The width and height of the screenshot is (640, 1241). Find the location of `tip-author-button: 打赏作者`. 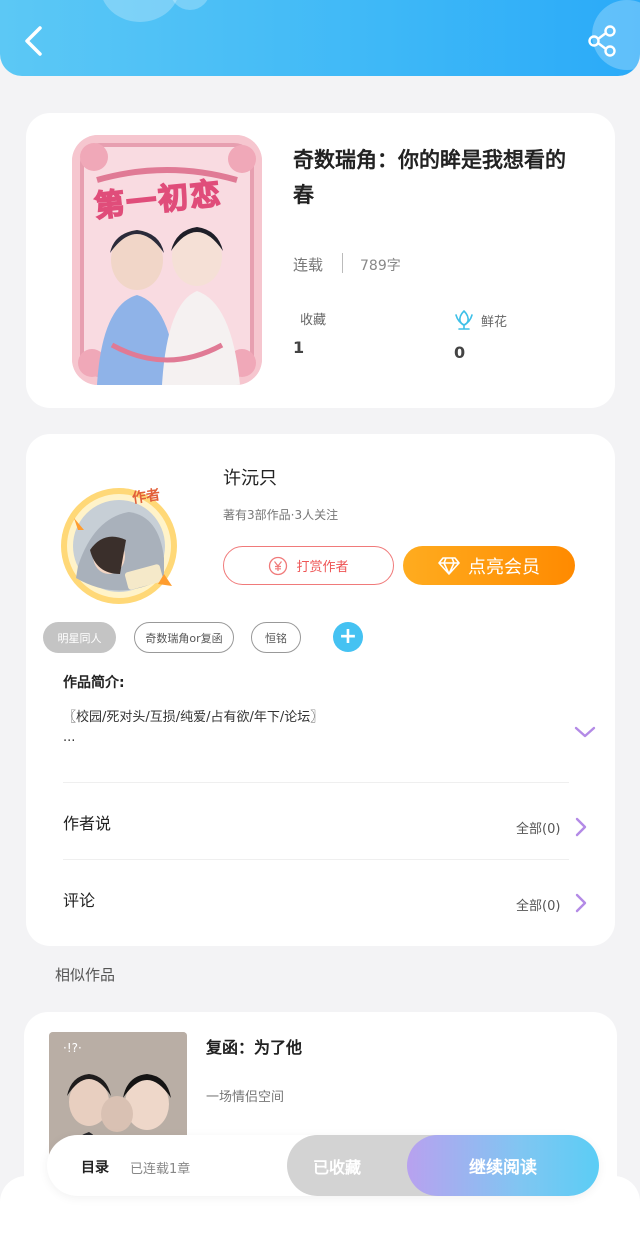

tip-author-button: 打赏作者 is located at coordinates (308, 565).